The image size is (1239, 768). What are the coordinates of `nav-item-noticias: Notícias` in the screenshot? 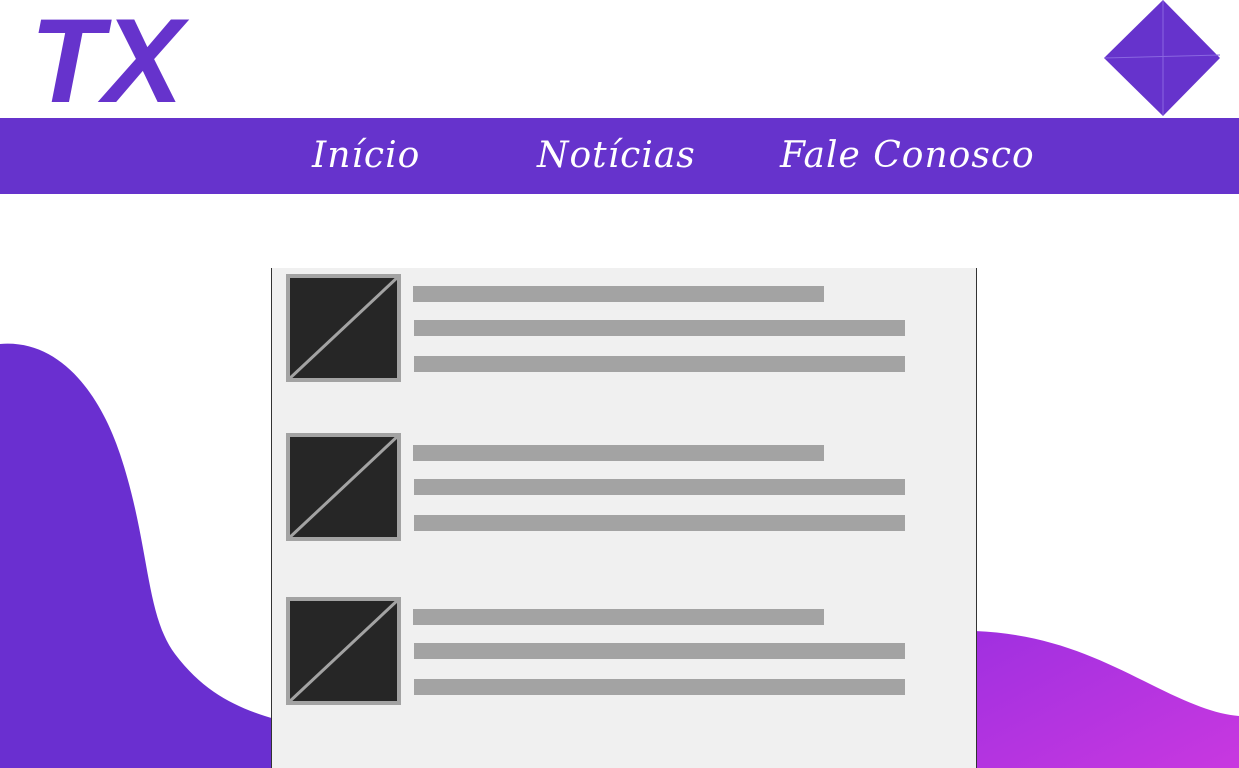 It's located at (616, 156).